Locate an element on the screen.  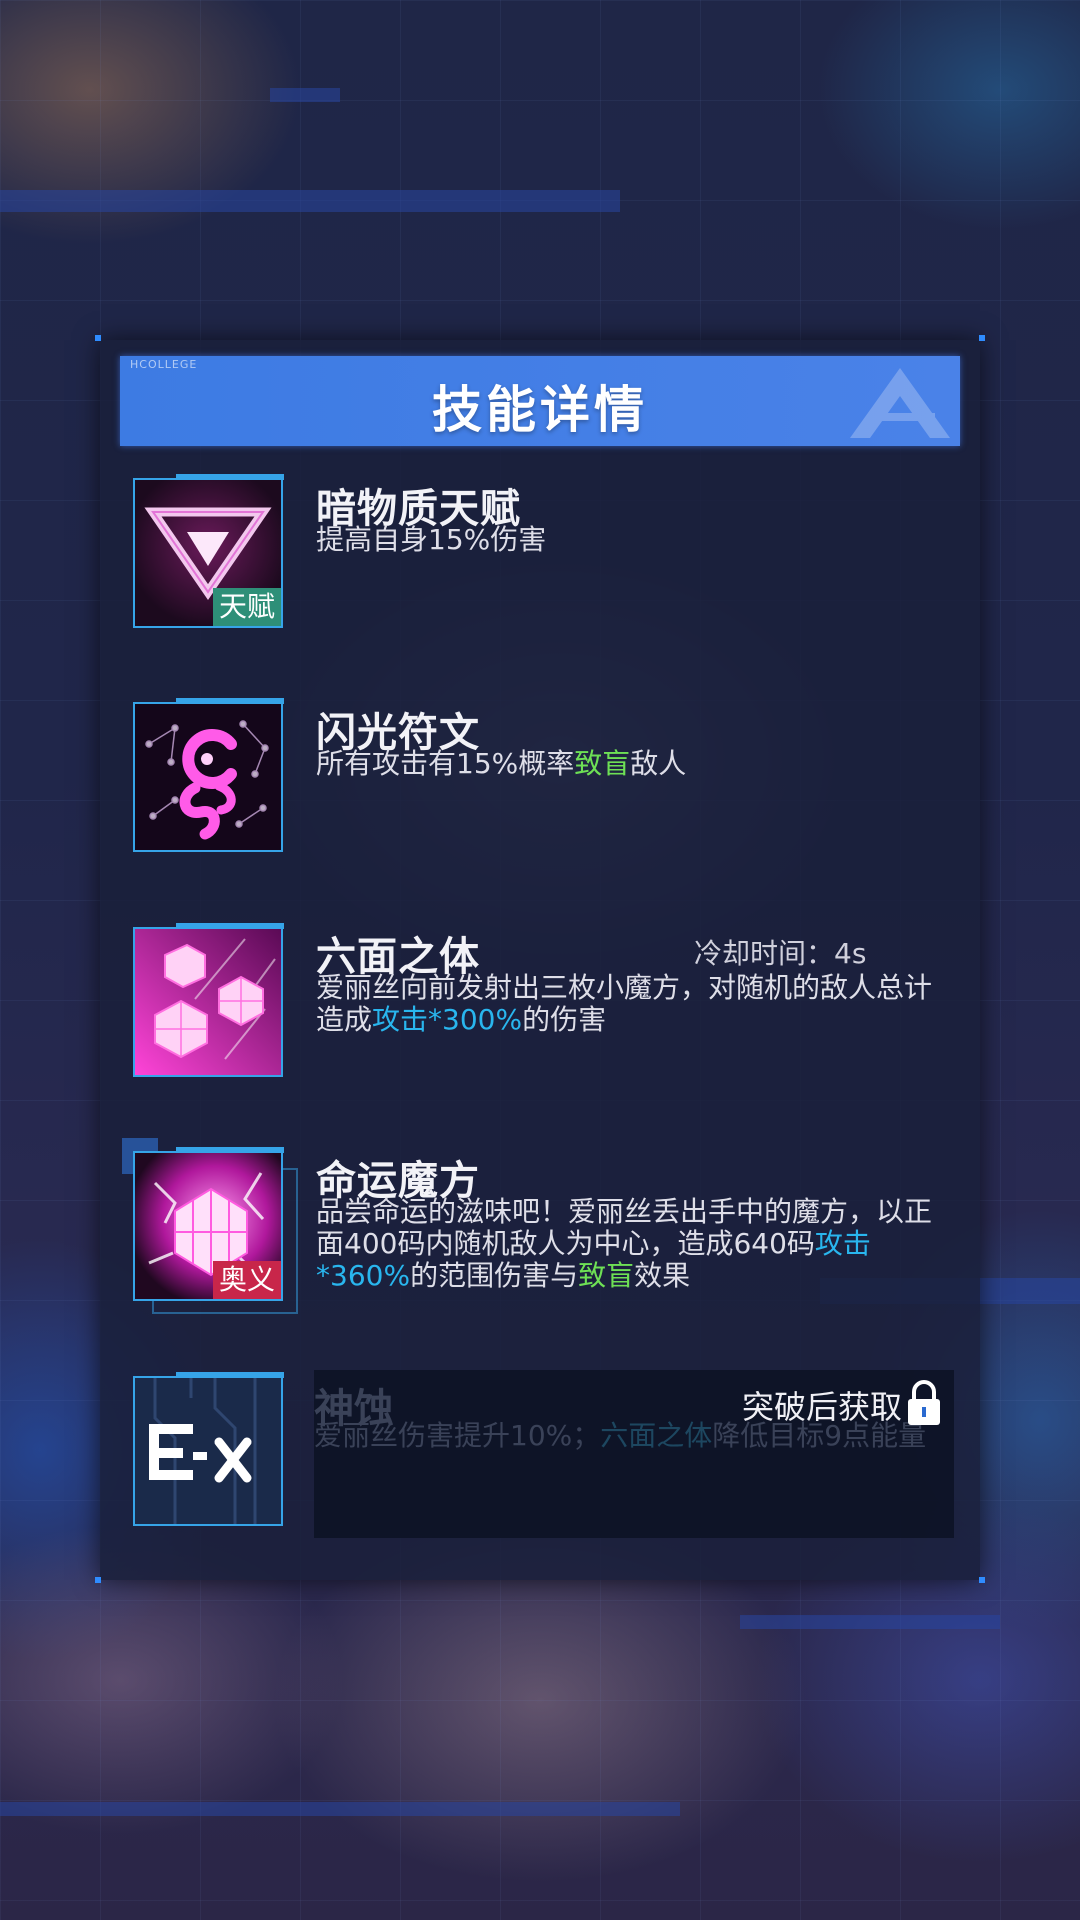
skill-icon-ex is located at coordinates (208, 1451).